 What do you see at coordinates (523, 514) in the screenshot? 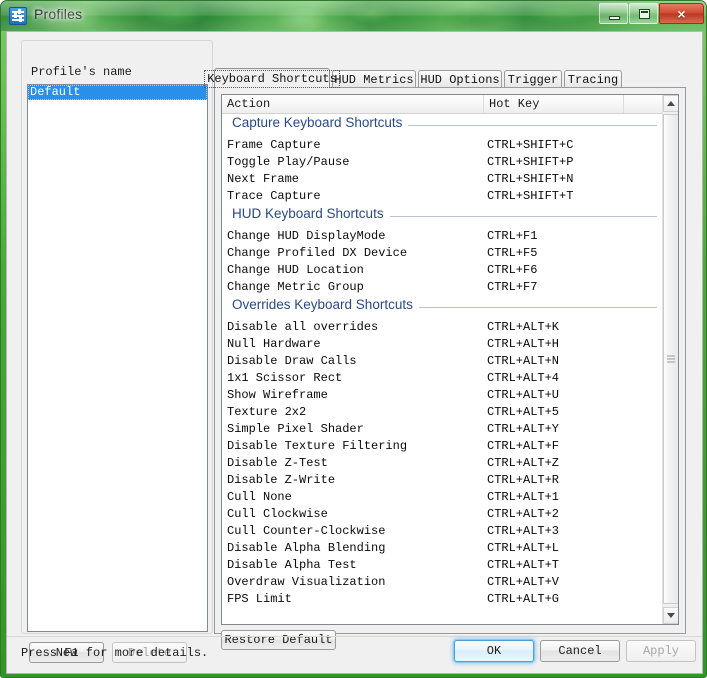
I see `hotkey-cell: CTRL+ALT+2` at bounding box center [523, 514].